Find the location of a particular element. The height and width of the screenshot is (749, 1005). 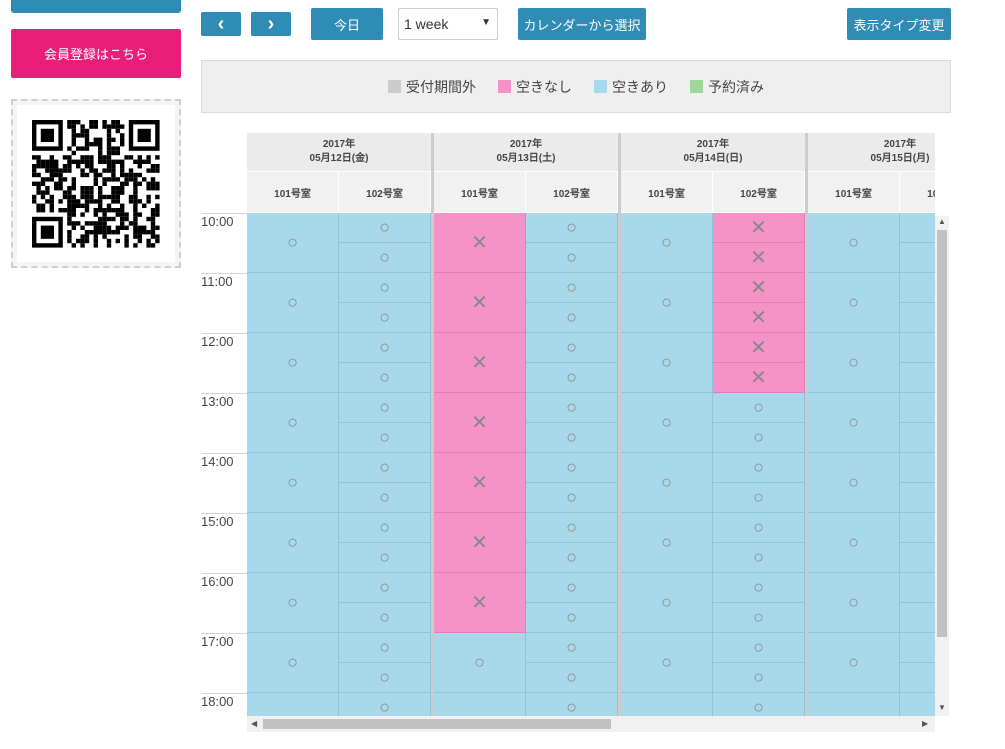

scroll-left-icon: ◀ is located at coordinates (254, 723).